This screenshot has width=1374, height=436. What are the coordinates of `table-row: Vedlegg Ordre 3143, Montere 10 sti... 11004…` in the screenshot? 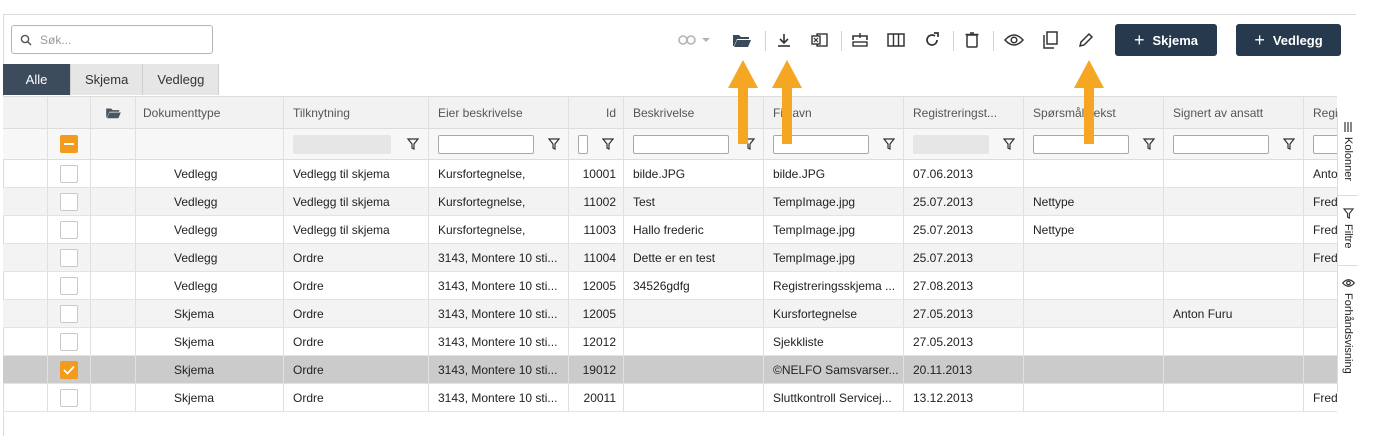 It's located at (670, 258).